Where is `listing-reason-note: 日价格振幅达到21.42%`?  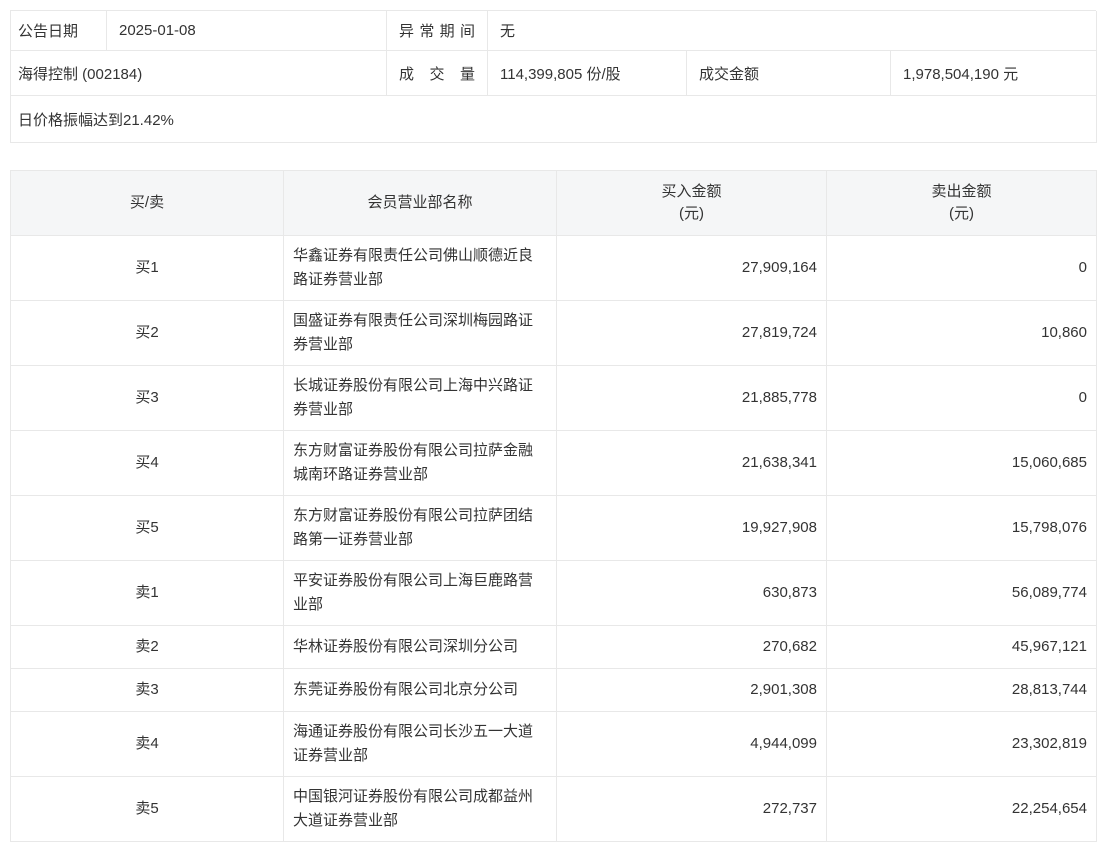 listing-reason-note: 日价格振幅达到21.42% is located at coordinates (554, 119).